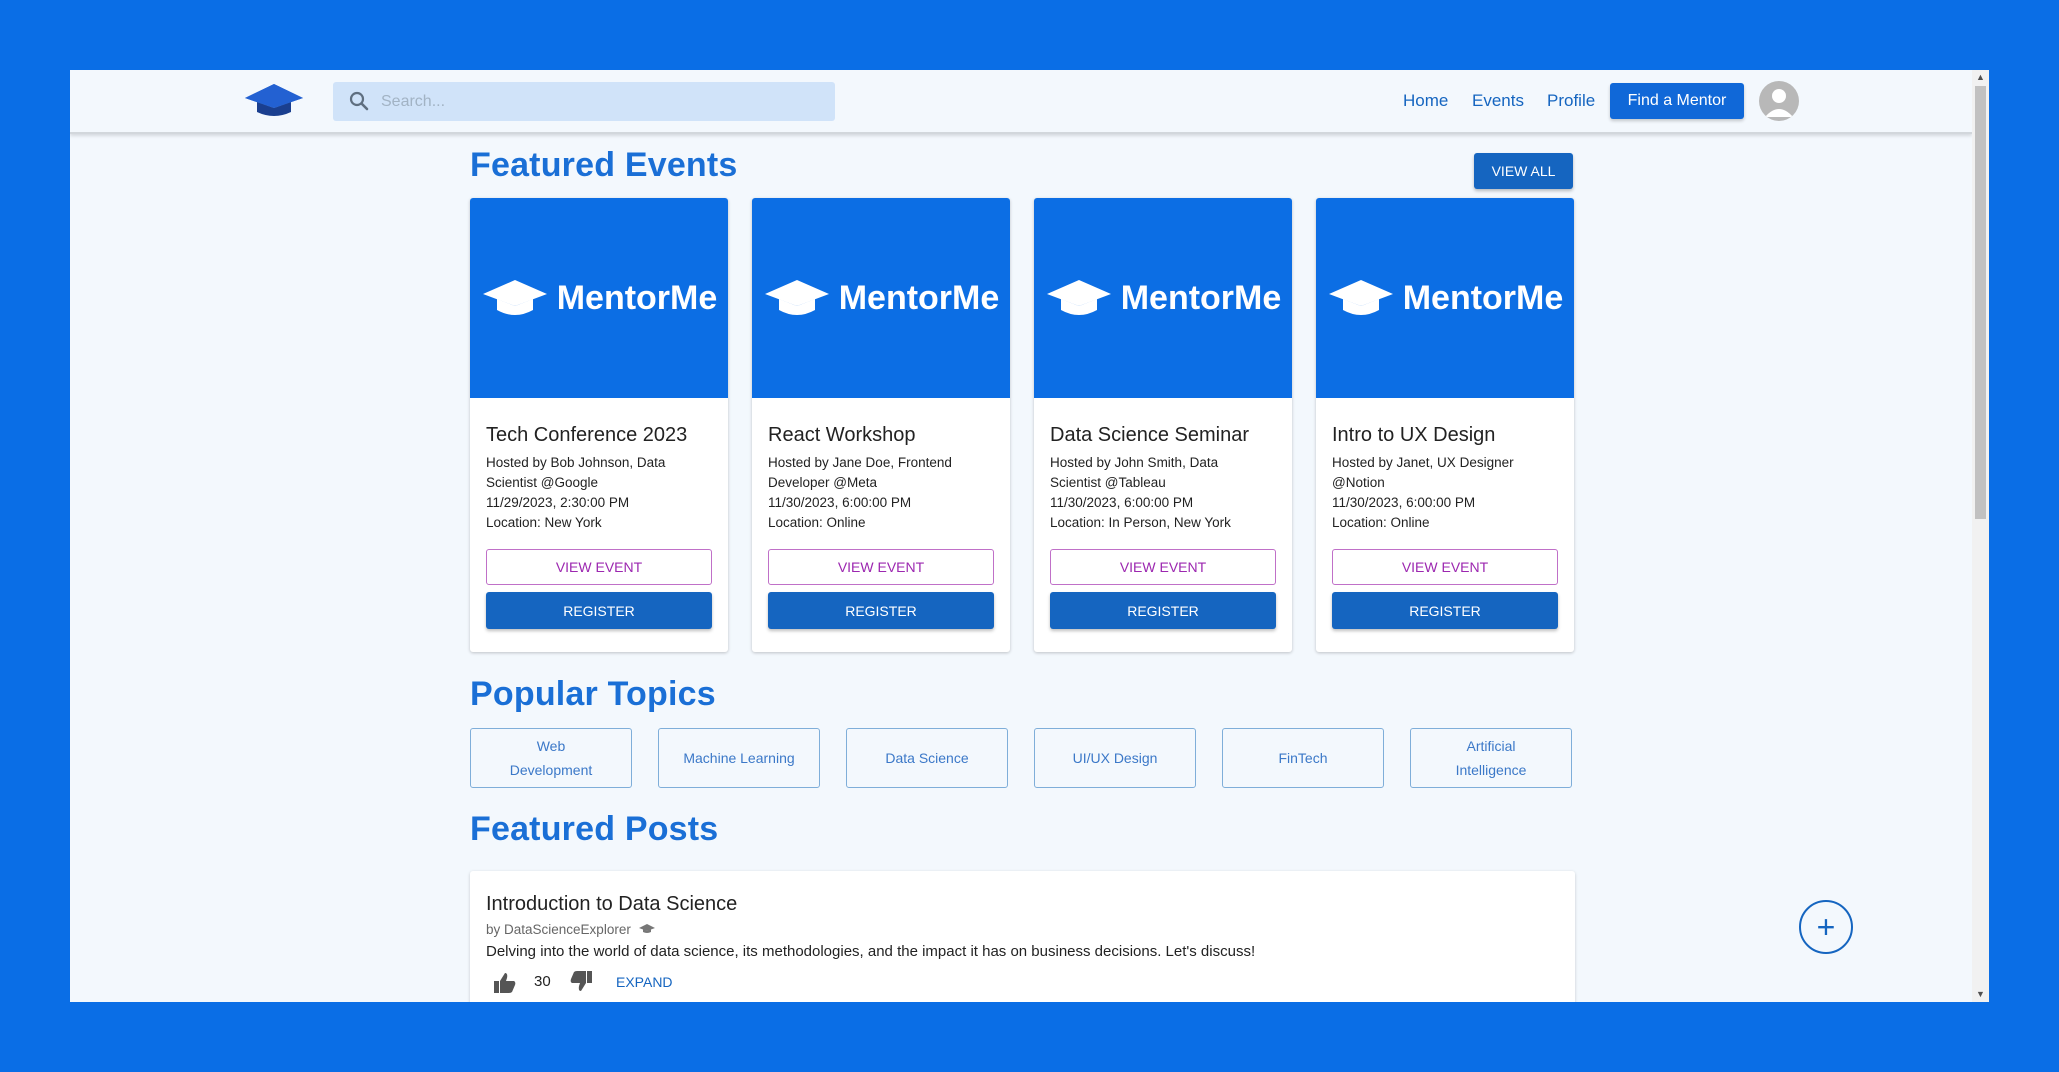 This screenshot has height=1072, width=2059. What do you see at coordinates (1980, 536) in the screenshot?
I see `scrollbar: ▲ ▼` at bounding box center [1980, 536].